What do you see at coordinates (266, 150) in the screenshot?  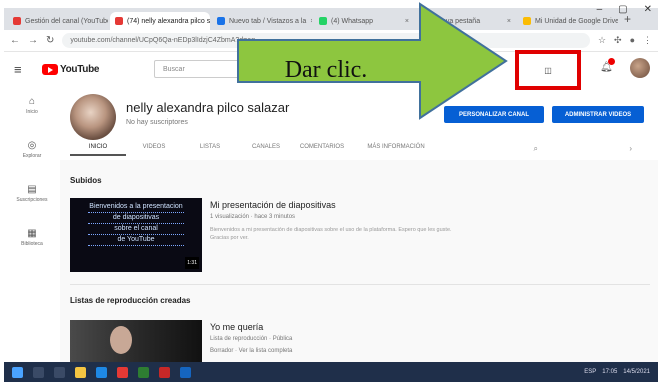 I see `channel-tab: CANALES` at bounding box center [266, 150].